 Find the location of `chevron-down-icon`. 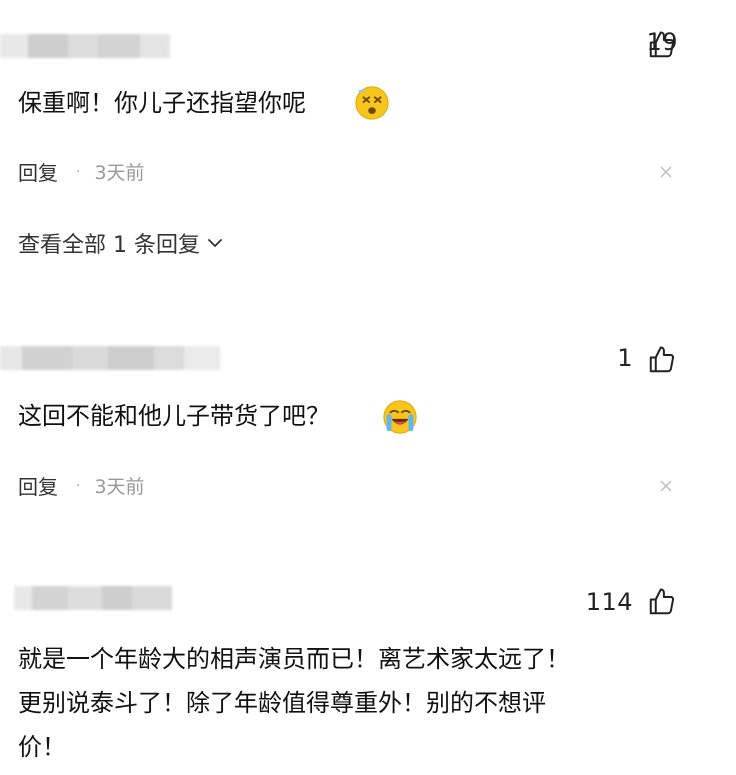

chevron-down-icon is located at coordinates (215, 243).